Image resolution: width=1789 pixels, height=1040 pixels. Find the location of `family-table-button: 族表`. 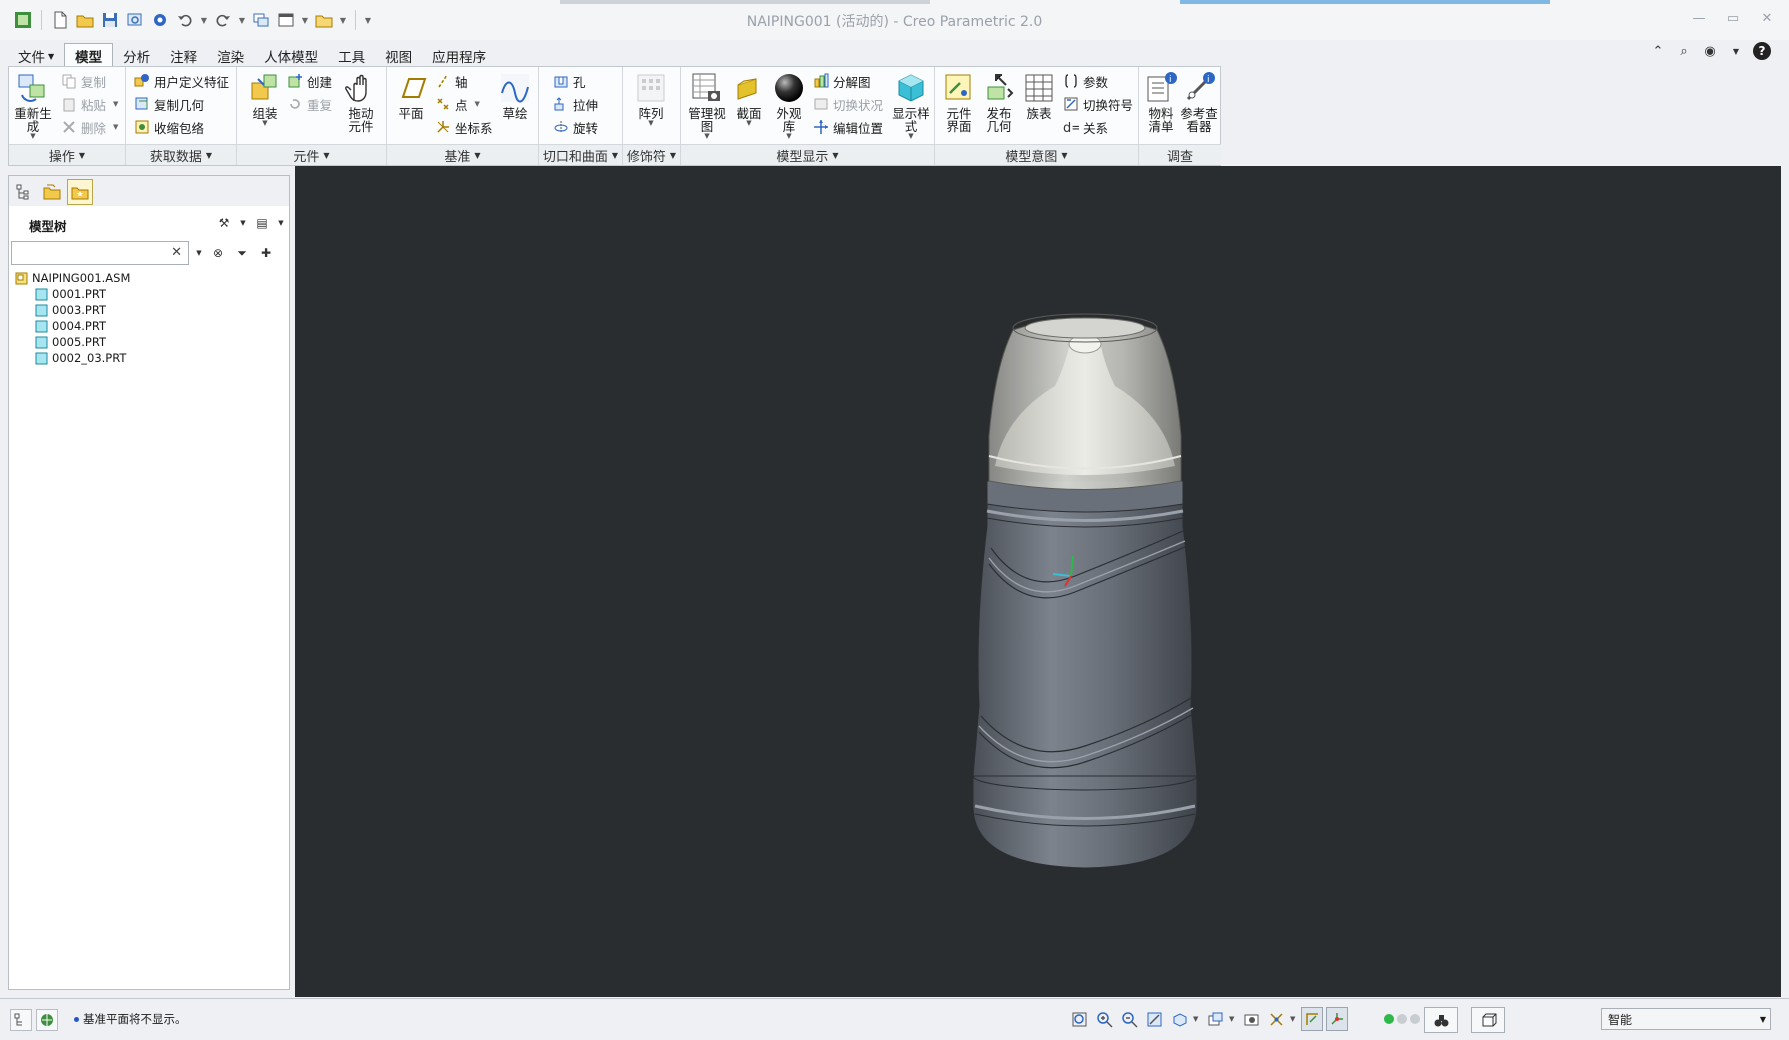

family-table-button: 族表 is located at coordinates (1039, 107).